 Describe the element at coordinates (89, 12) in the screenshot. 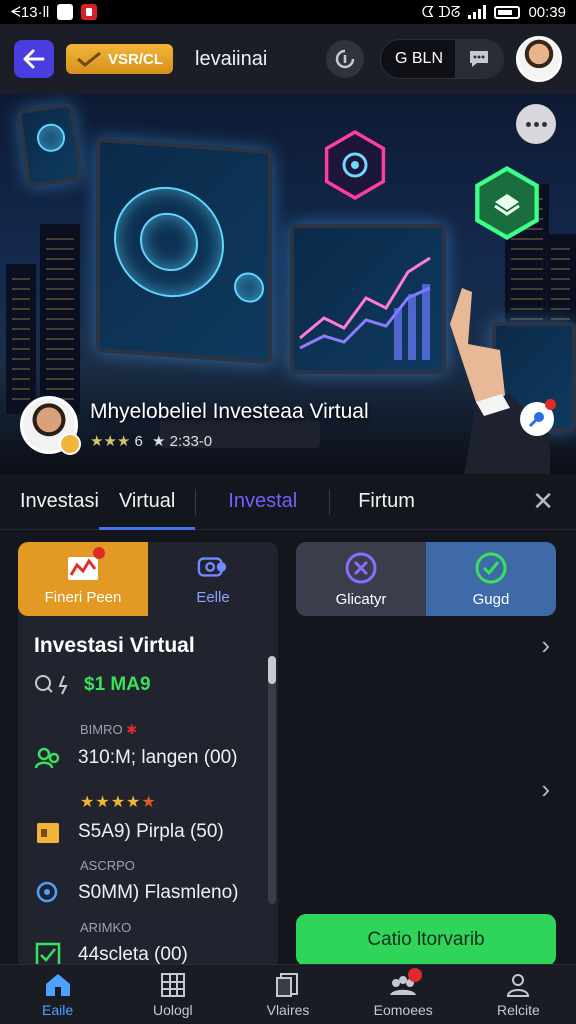

I see `app-notification-icon` at that location.